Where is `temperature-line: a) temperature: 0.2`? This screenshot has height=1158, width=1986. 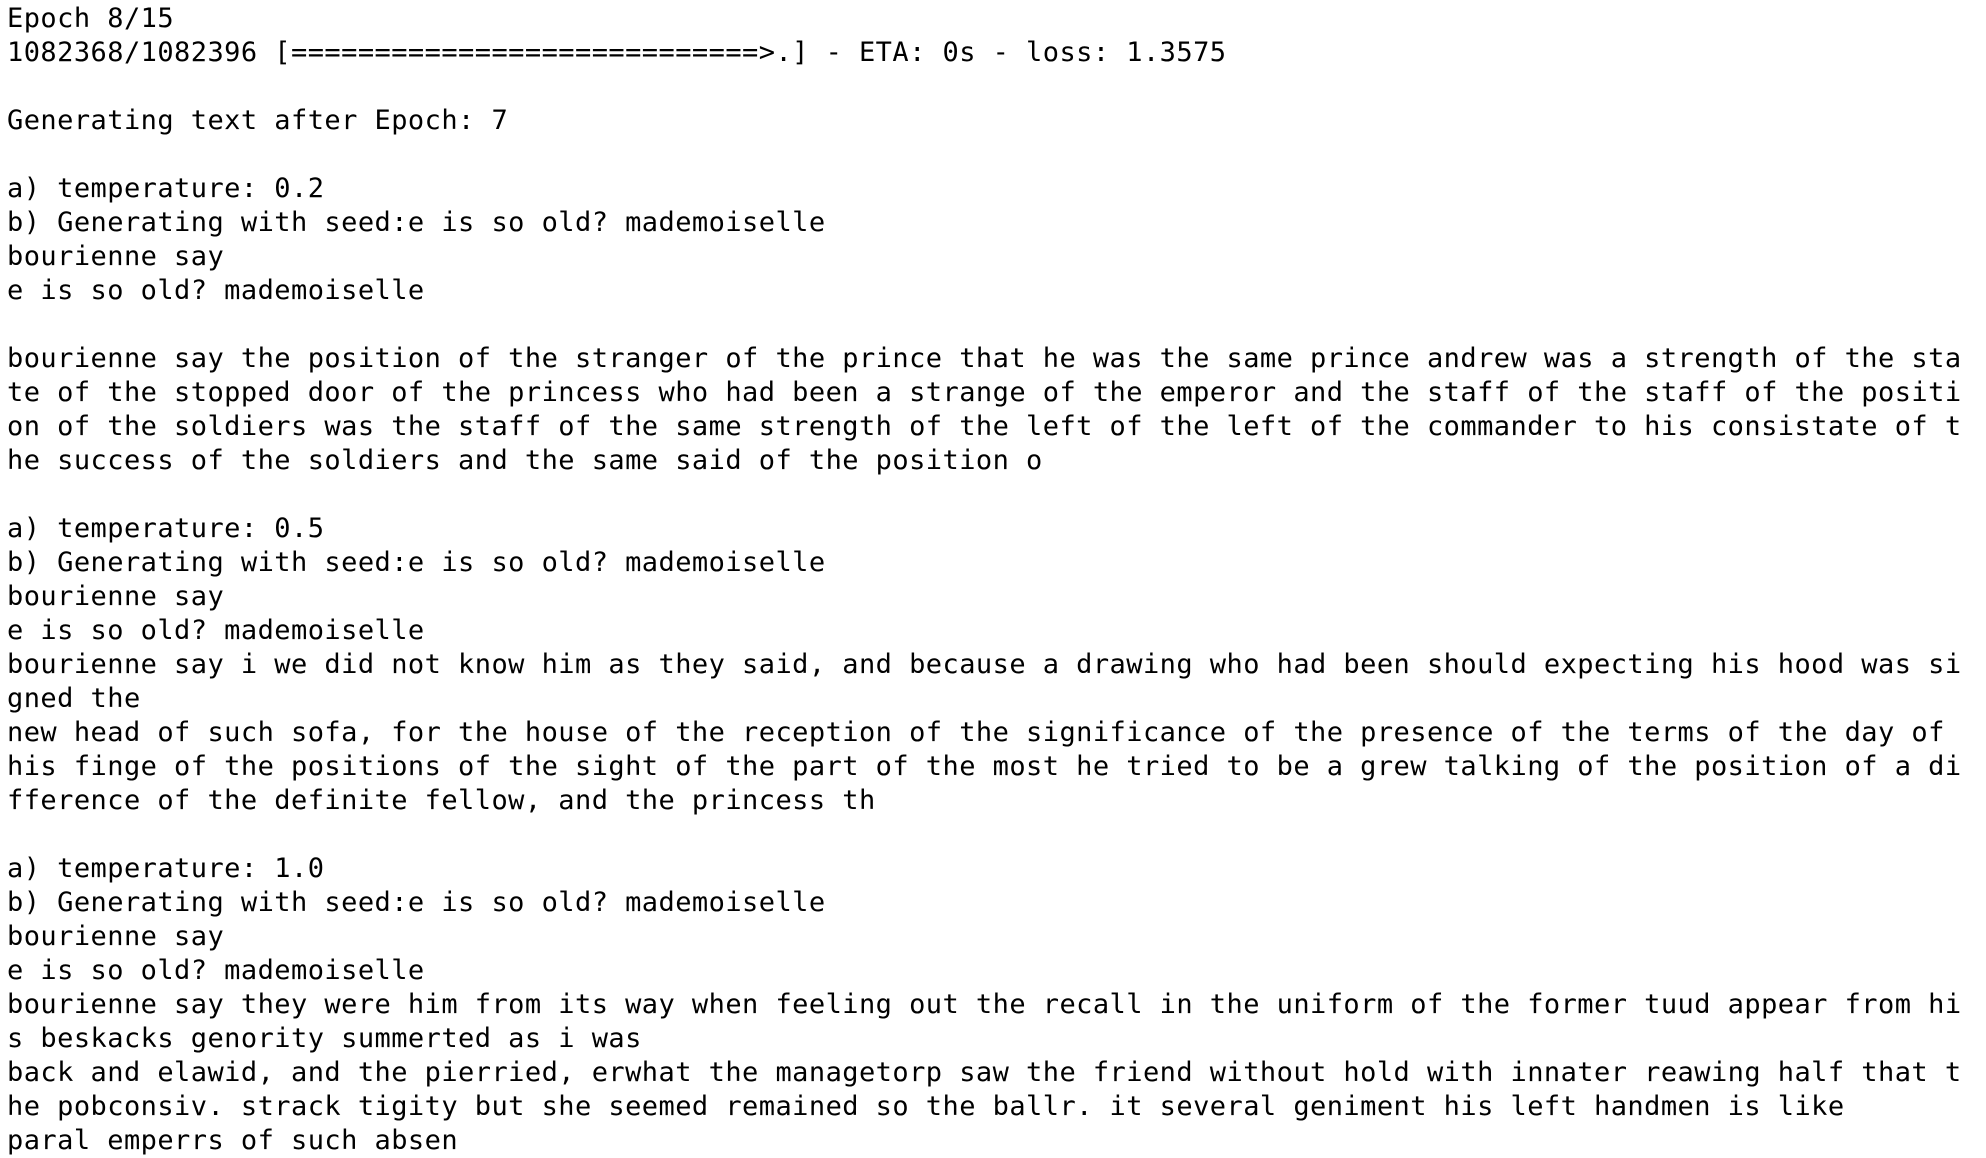
temperature-line: a) temperature: 0.2 is located at coordinates (166, 188).